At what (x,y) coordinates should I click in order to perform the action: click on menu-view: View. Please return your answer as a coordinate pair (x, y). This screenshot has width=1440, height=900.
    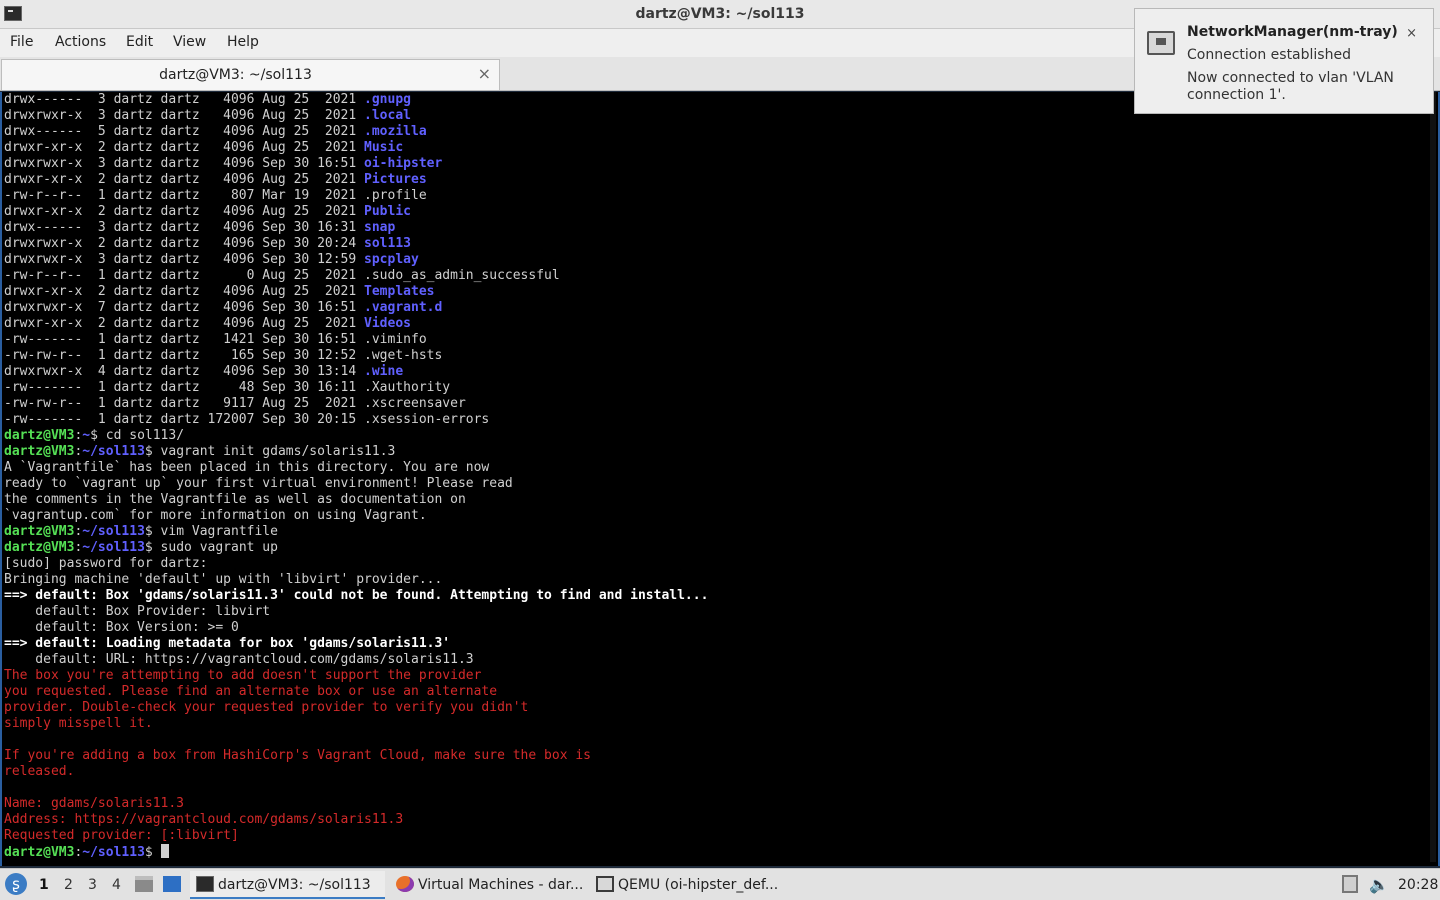
    Looking at the image, I should click on (189, 42).